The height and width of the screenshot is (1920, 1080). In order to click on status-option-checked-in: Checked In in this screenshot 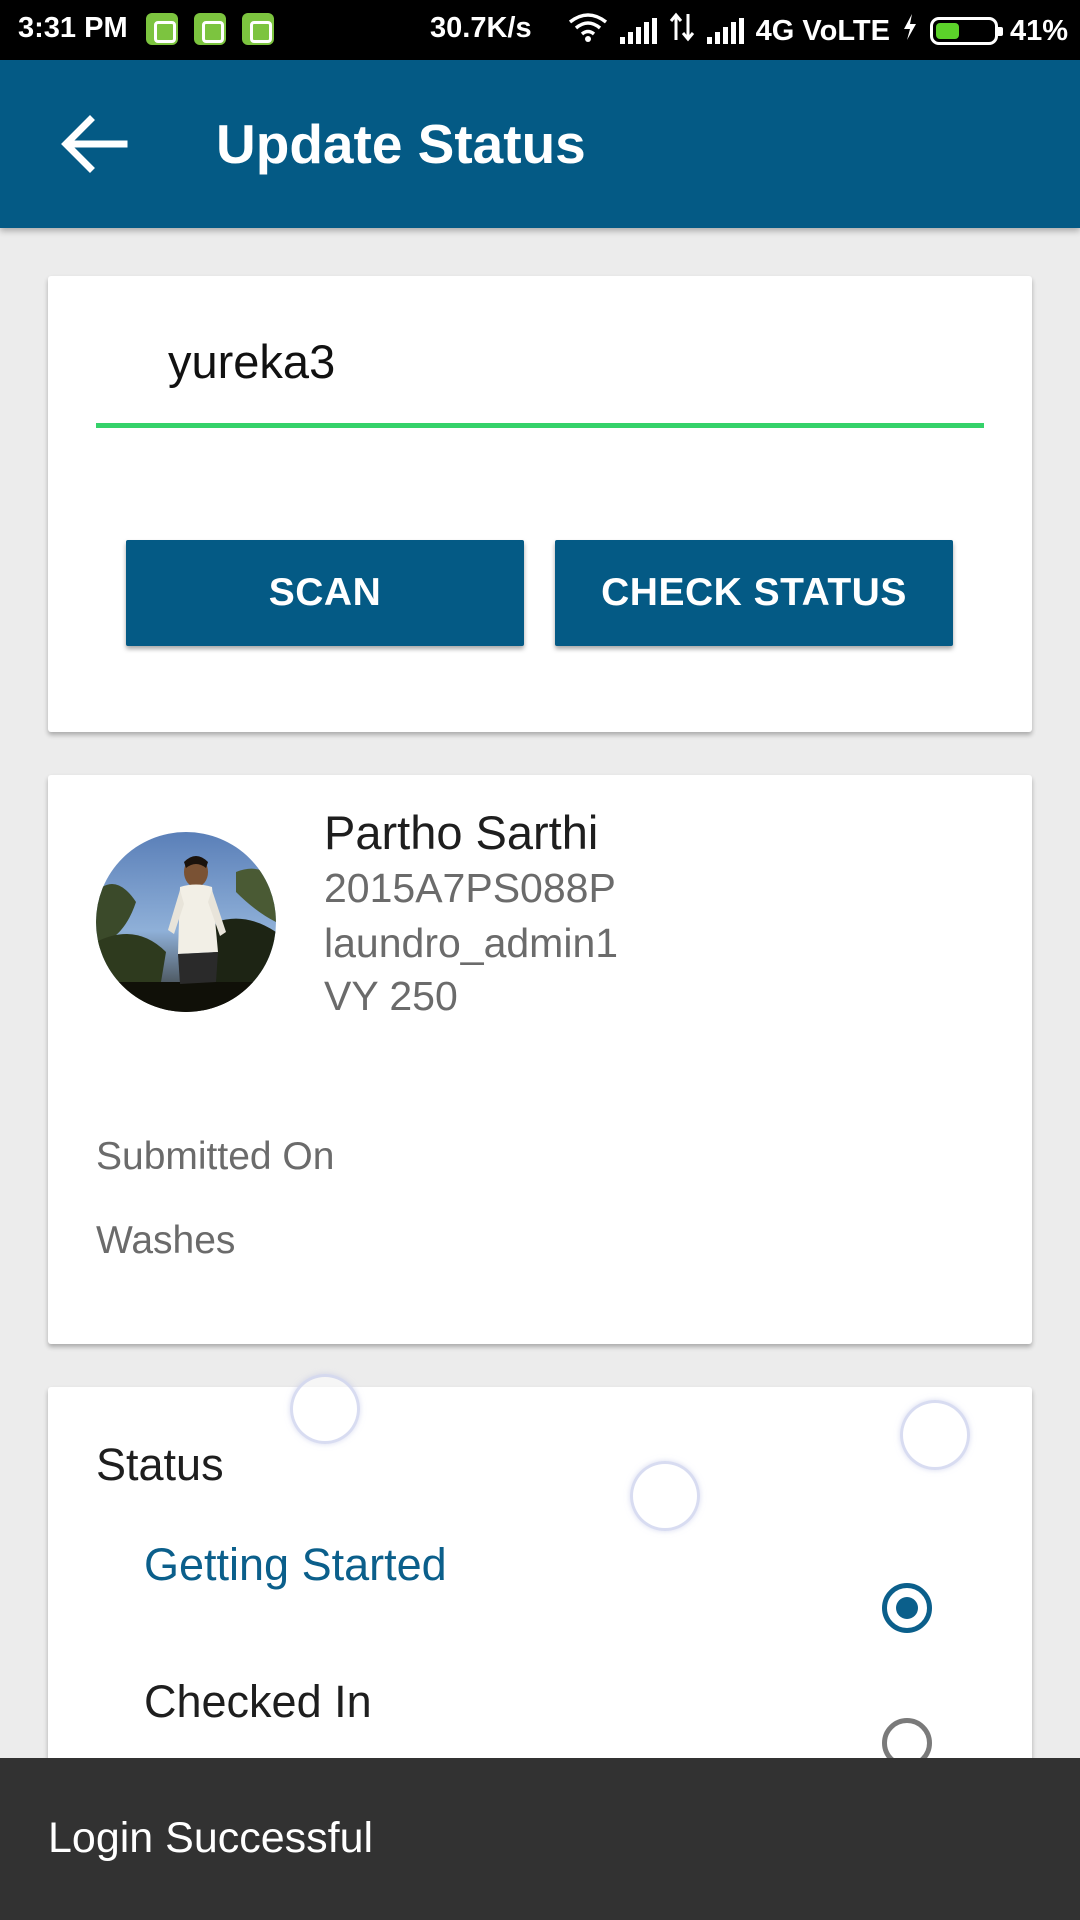, I will do `click(258, 1702)`.